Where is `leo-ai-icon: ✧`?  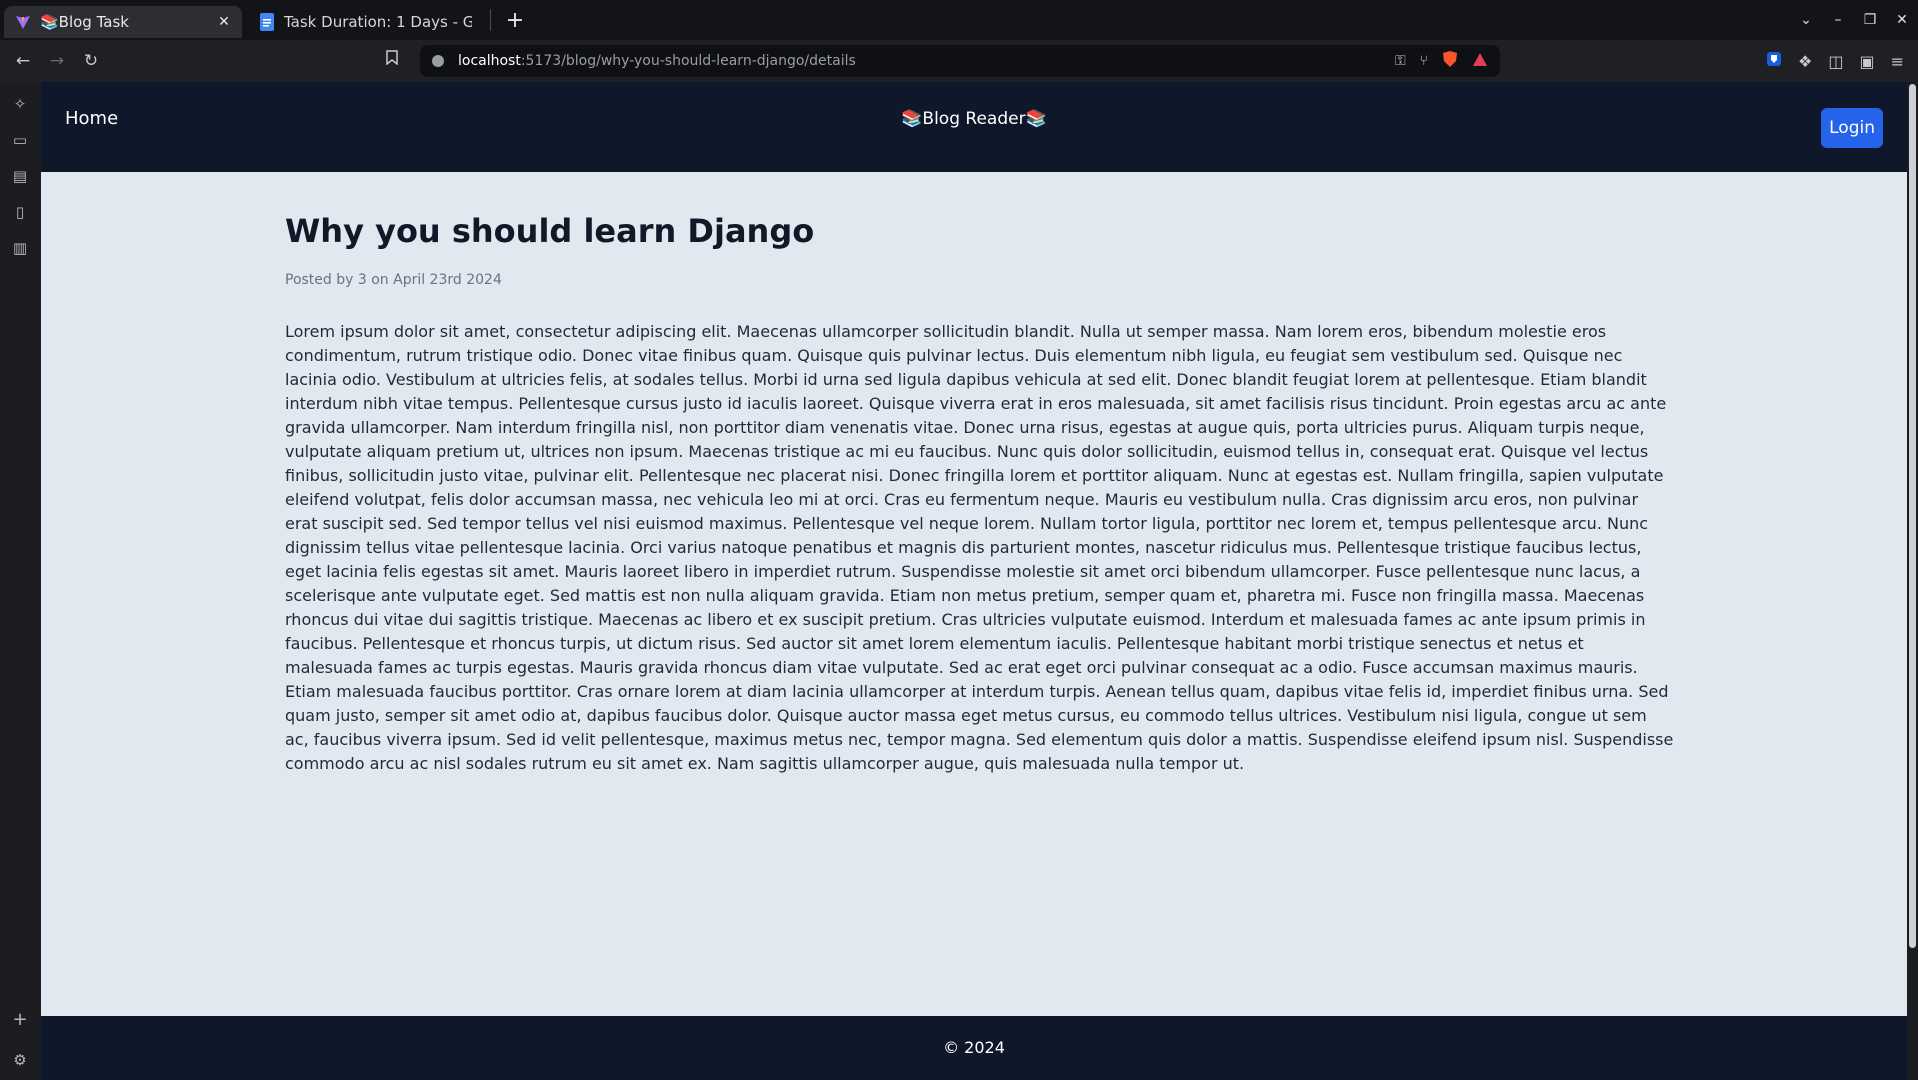 leo-ai-icon: ✧ is located at coordinates (20, 104).